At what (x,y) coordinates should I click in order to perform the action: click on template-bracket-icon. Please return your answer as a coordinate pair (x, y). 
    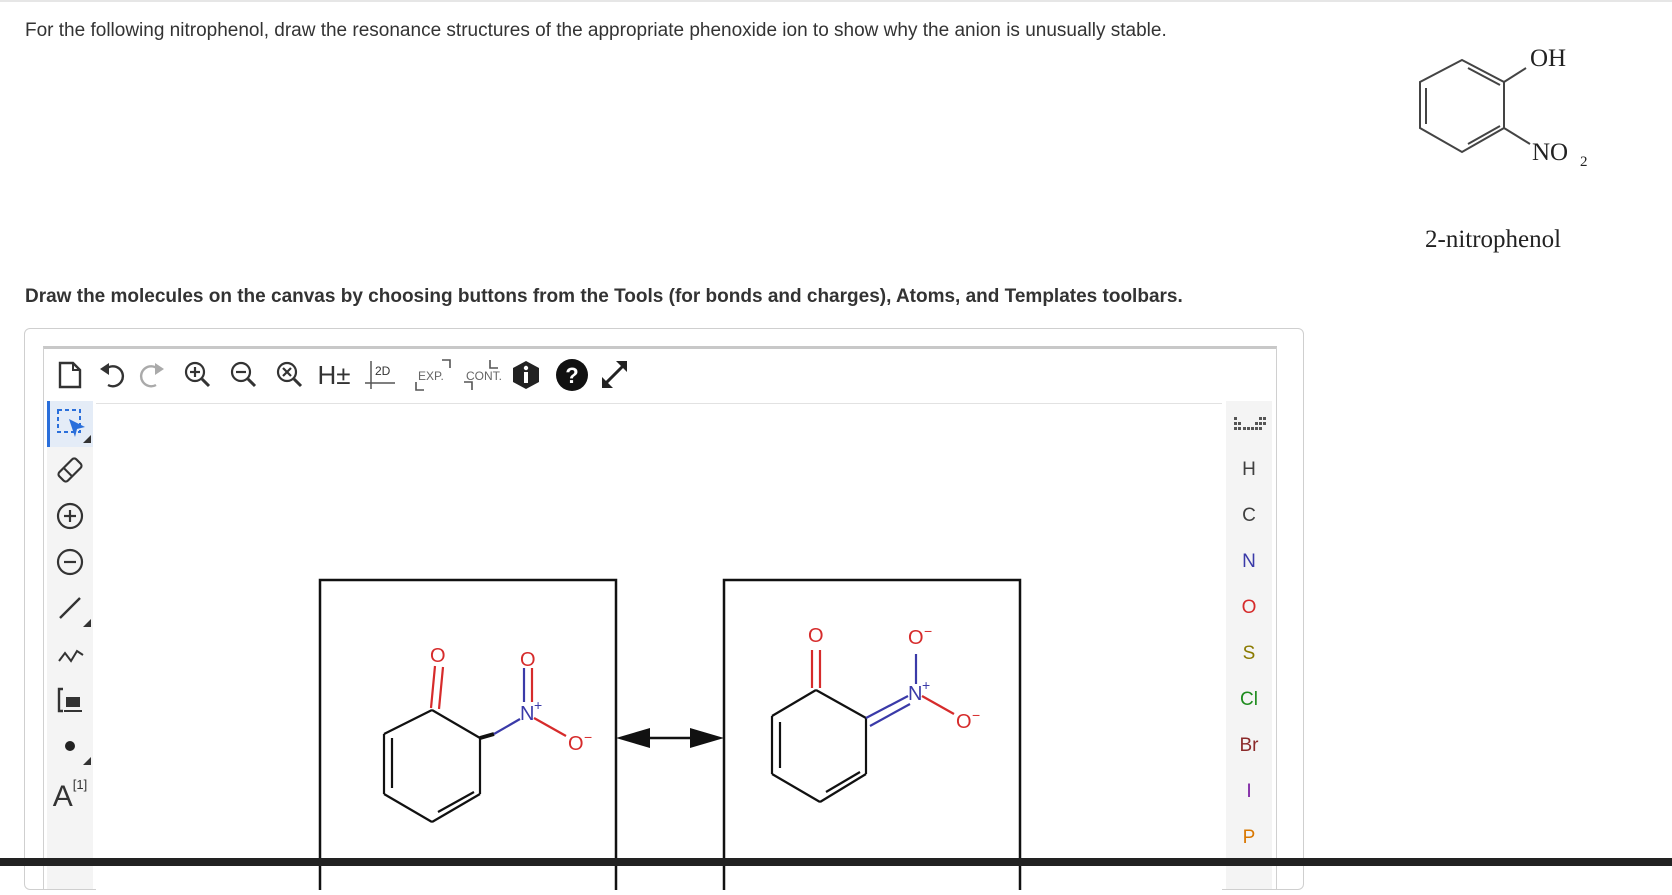
    Looking at the image, I should click on (69, 700).